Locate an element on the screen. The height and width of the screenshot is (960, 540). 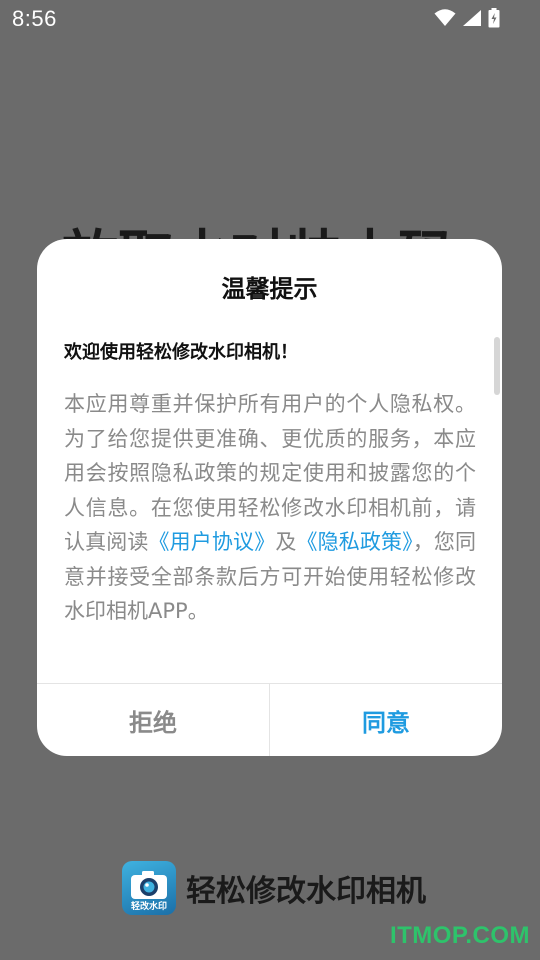
status-bar: 8:56 is located at coordinates (270, 20).